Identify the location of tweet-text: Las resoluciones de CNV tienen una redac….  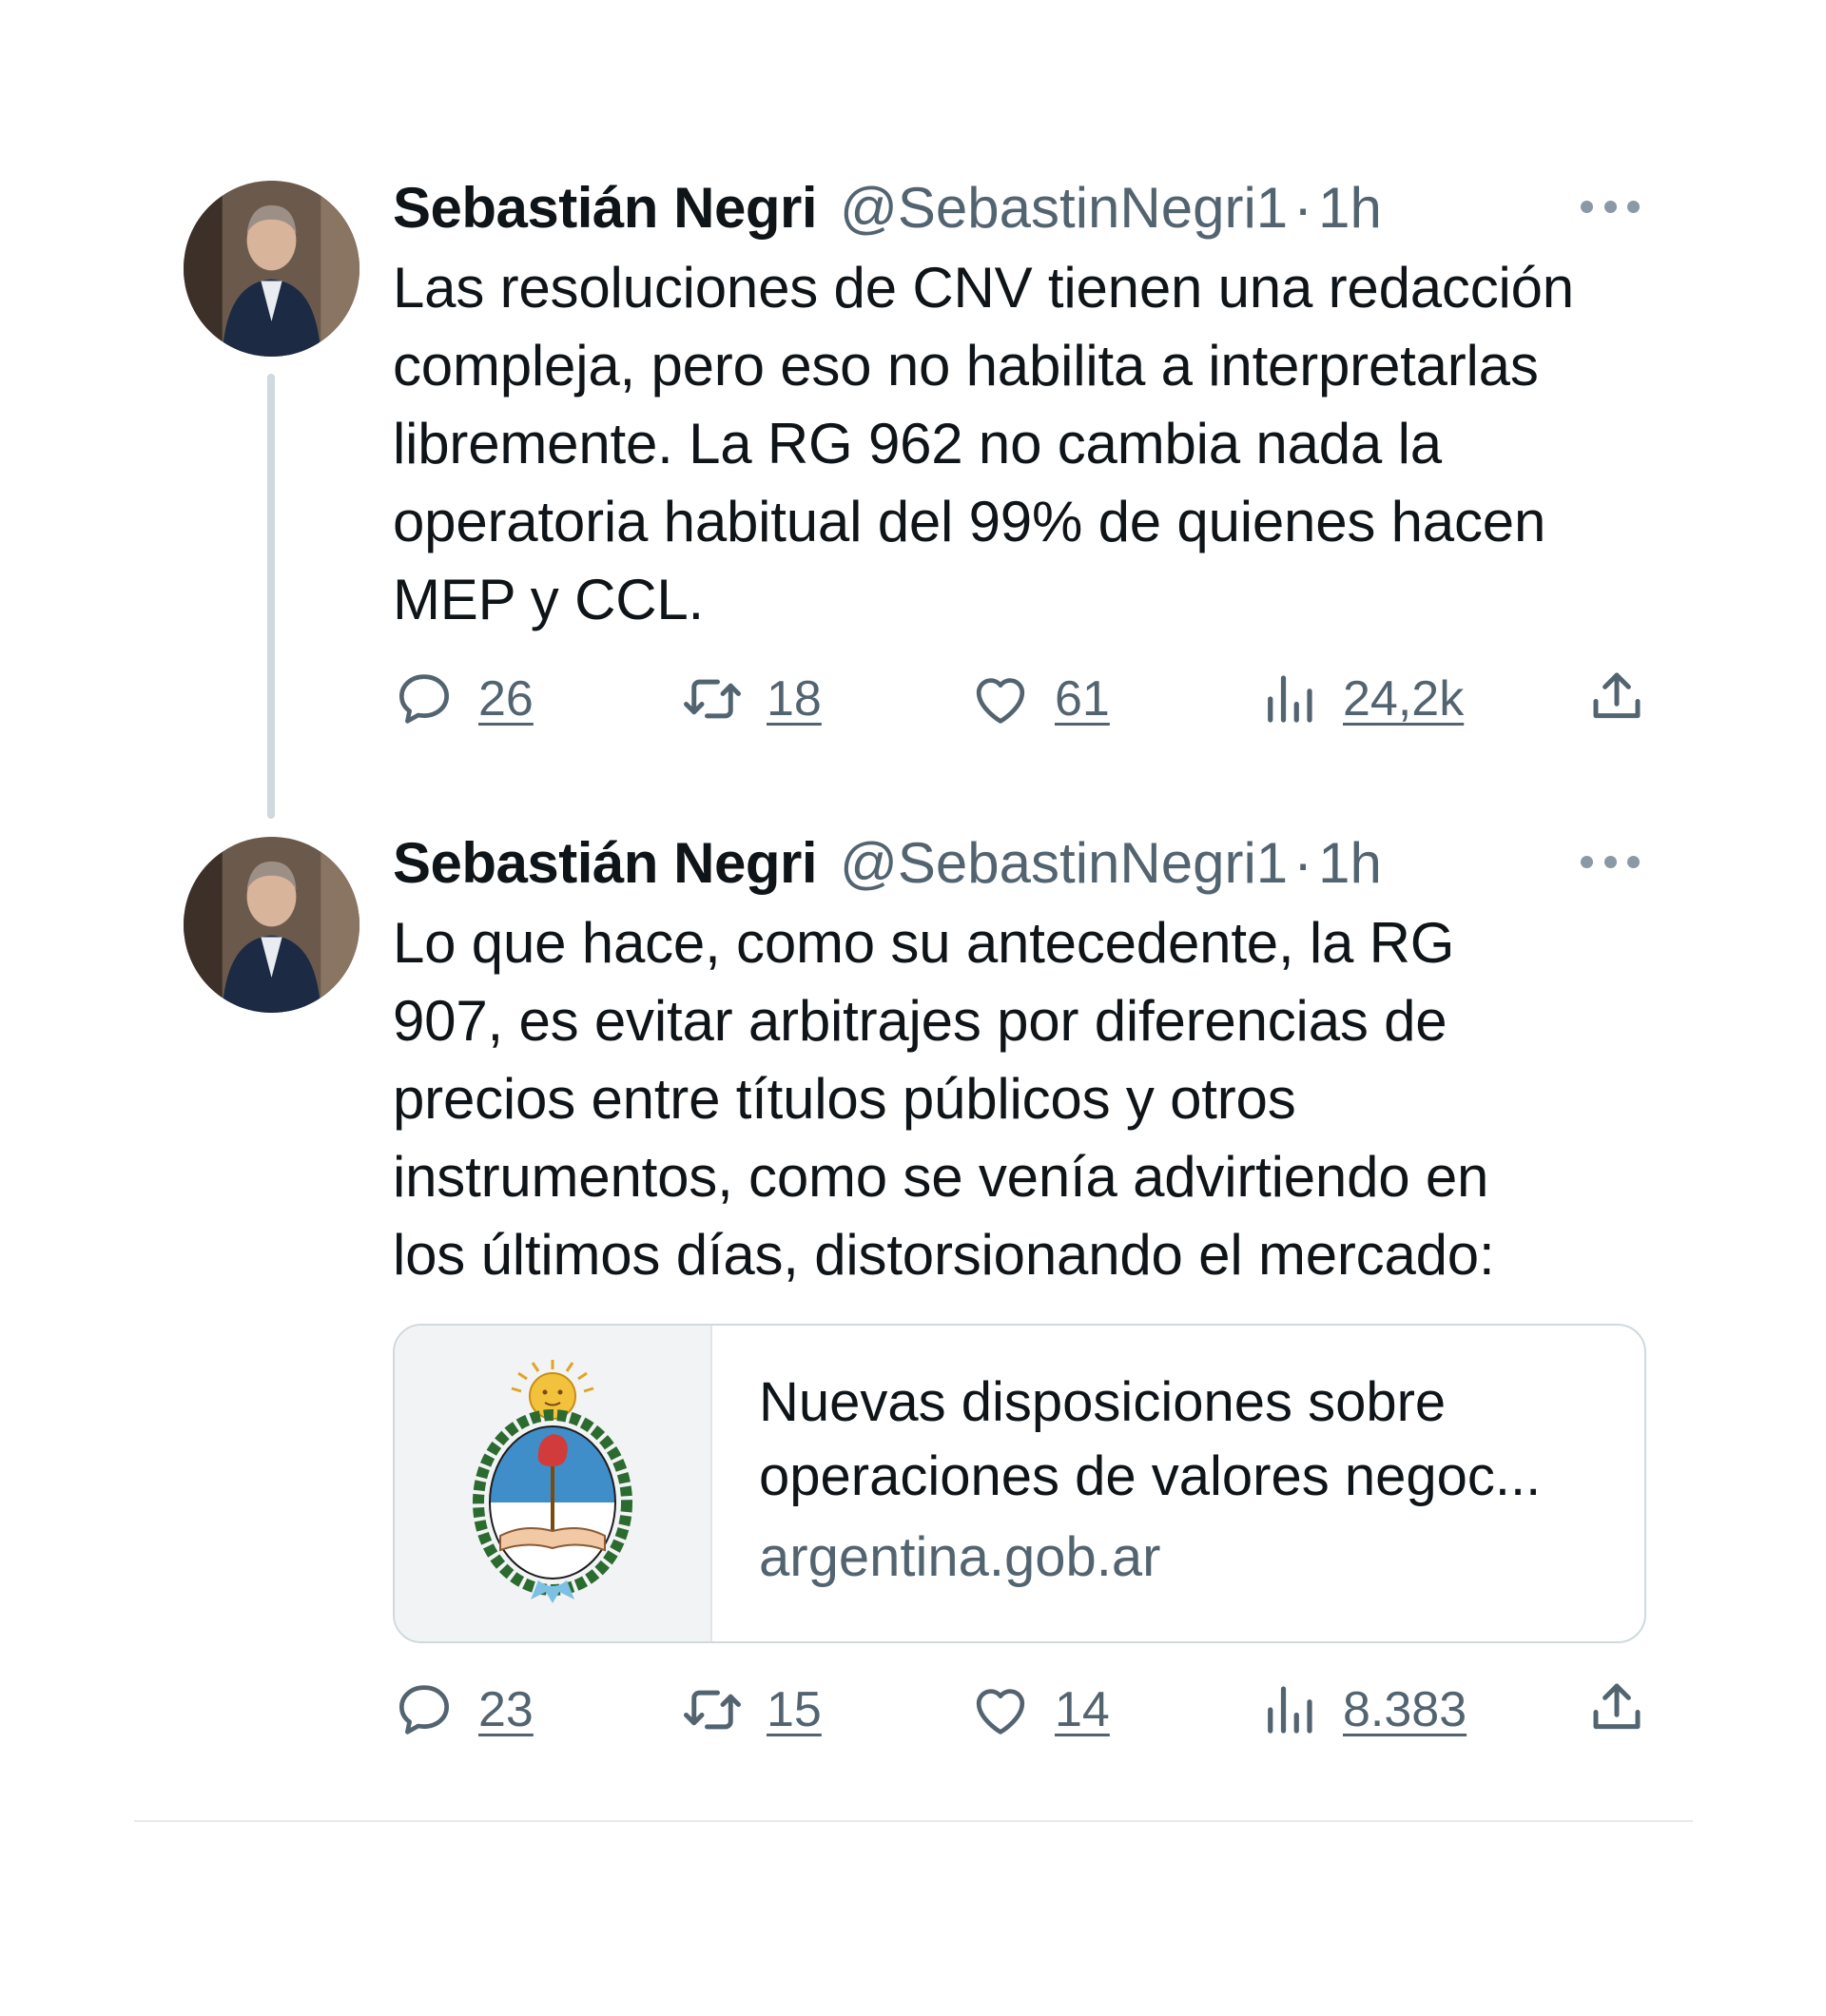
(1025, 444).